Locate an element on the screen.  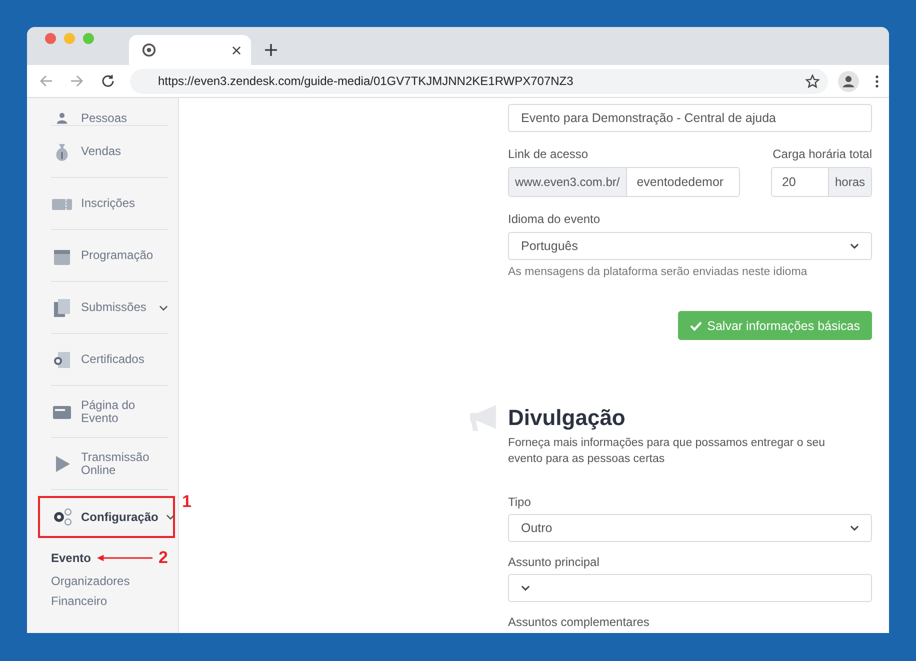
close-tab-icon is located at coordinates (236, 50).